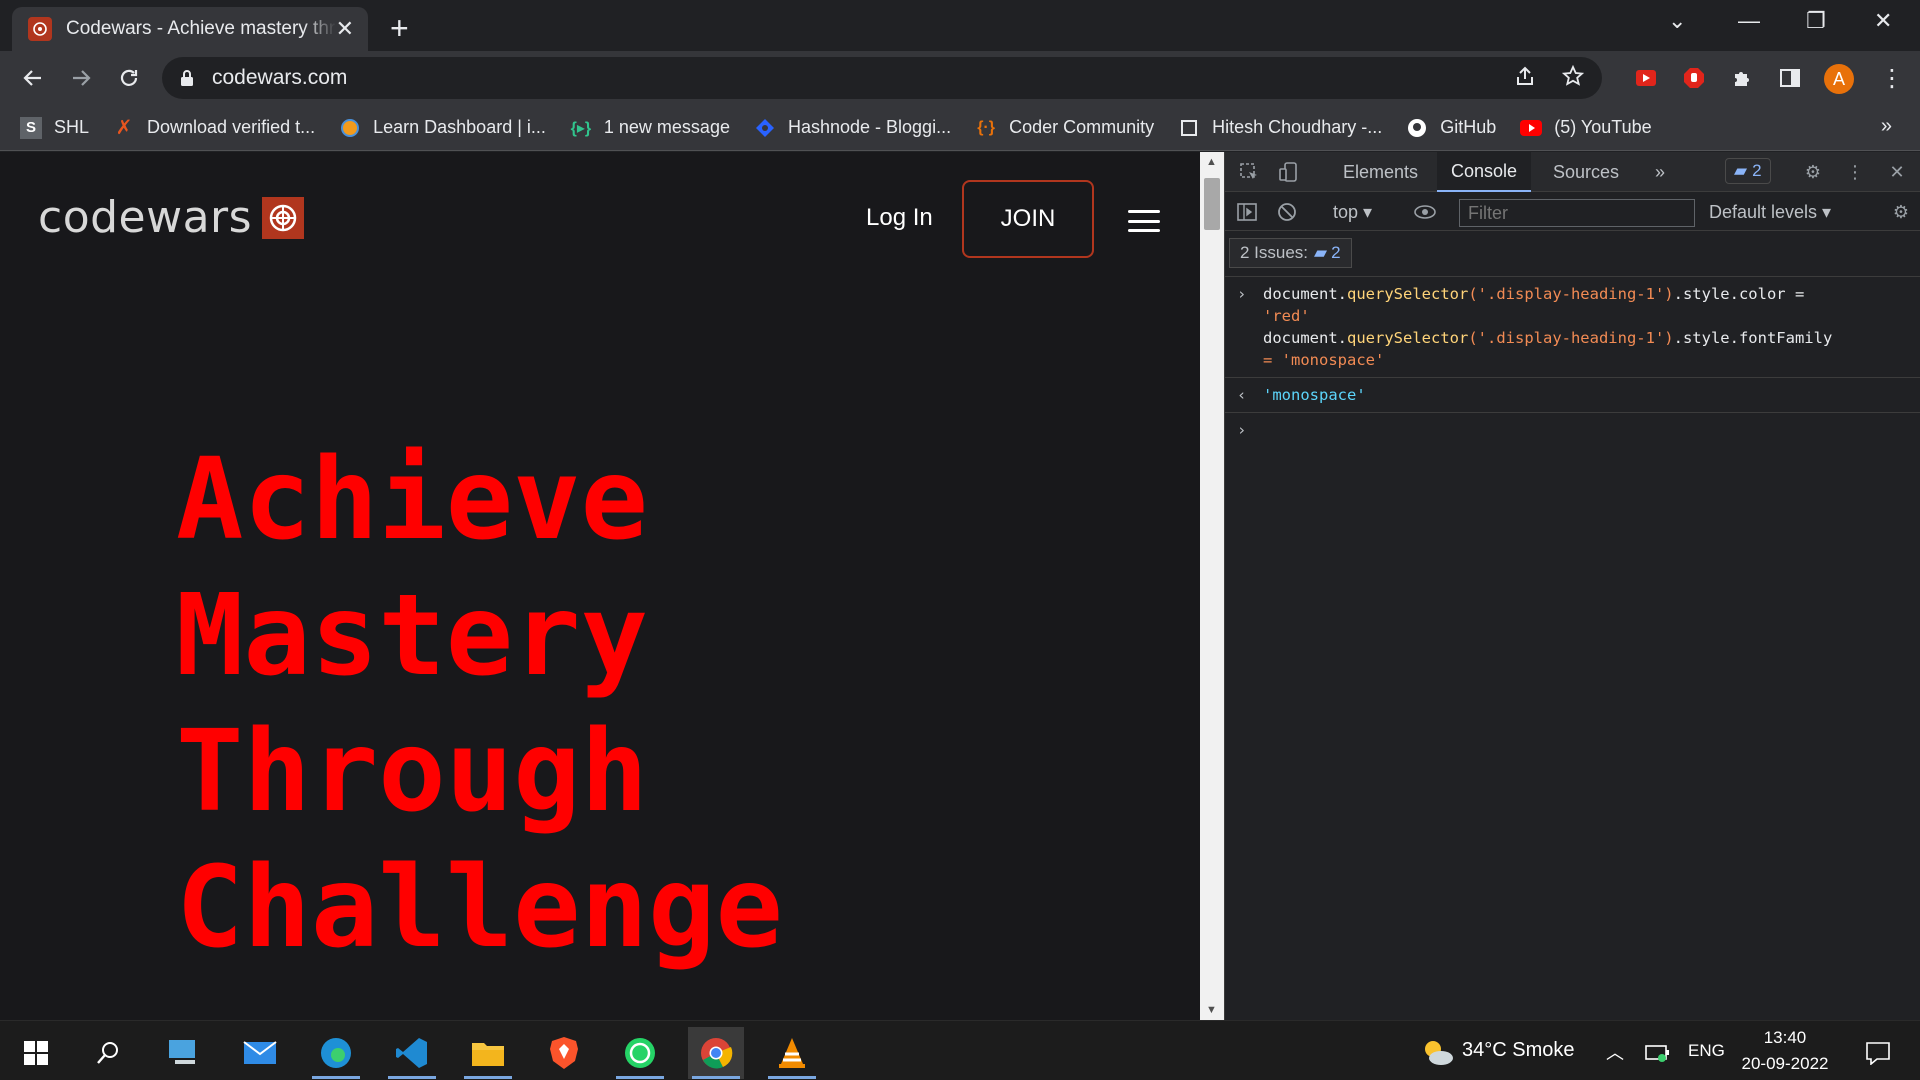 Image resolution: width=1920 pixels, height=1080 pixels. Describe the element at coordinates (1274, 252) in the screenshot. I see `issues-label: 2 Issues:` at that location.